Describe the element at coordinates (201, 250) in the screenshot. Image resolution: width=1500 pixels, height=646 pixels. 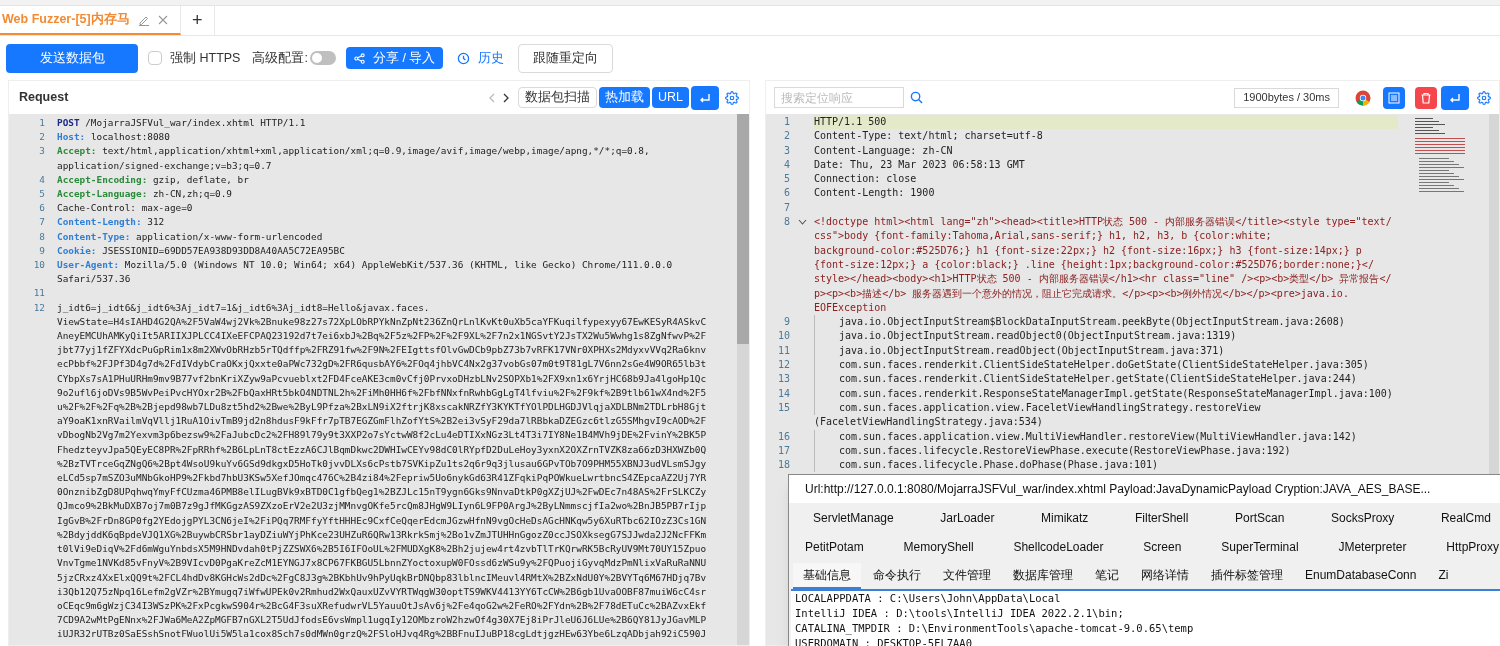
I see `code-line: Cookie: JSESSIONID=69DD57EA938D93DD8A40AA5C72EA95BC` at that location.